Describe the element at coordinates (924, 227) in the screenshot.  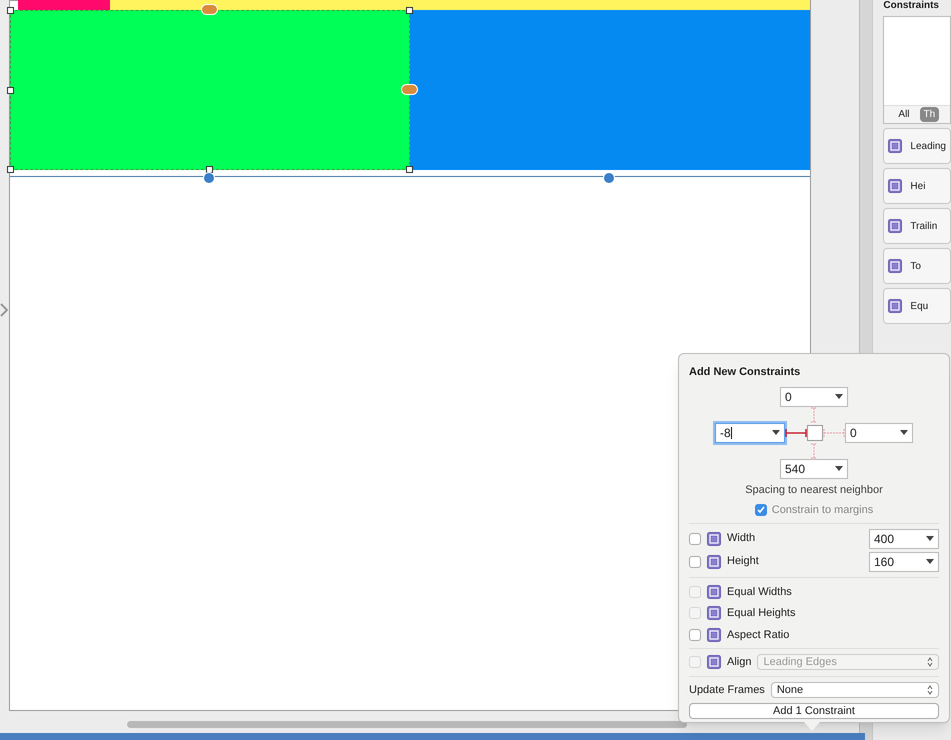
I see `constraint-label: Trailin` at that location.